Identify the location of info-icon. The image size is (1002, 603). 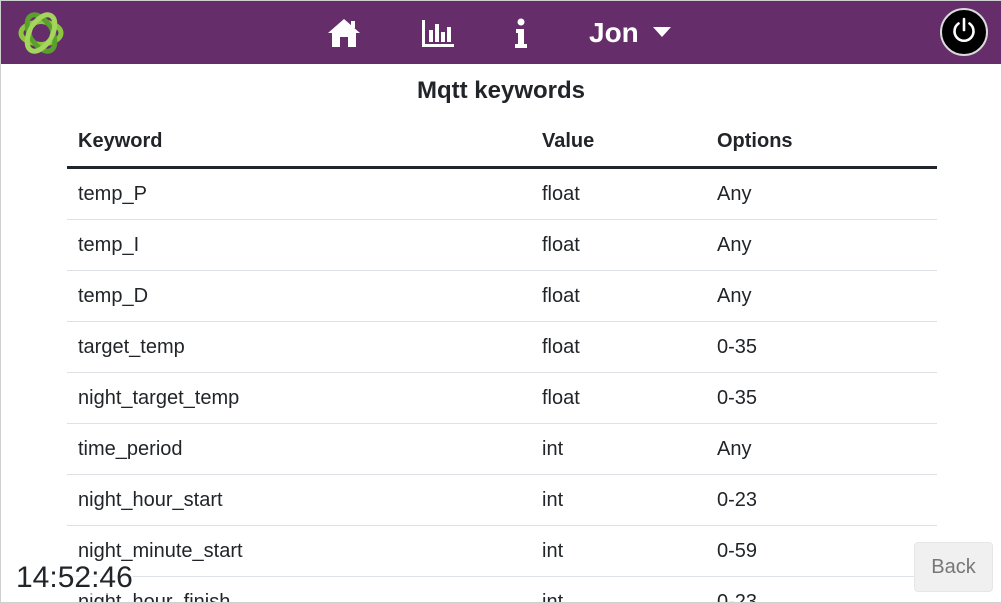
(521, 33).